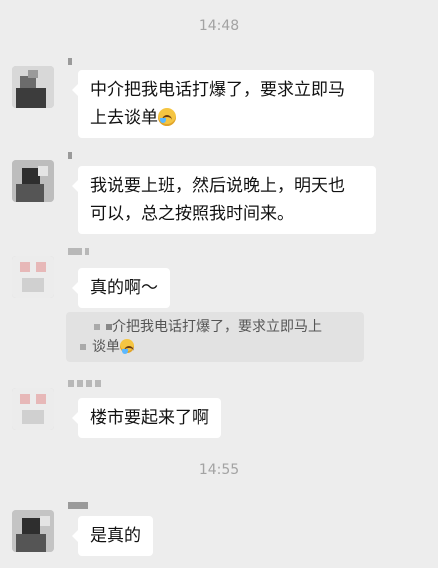 This screenshot has height=568, width=438. Describe the element at coordinates (124, 118) in the screenshot. I see `message-text: 上去谈单` at that location.